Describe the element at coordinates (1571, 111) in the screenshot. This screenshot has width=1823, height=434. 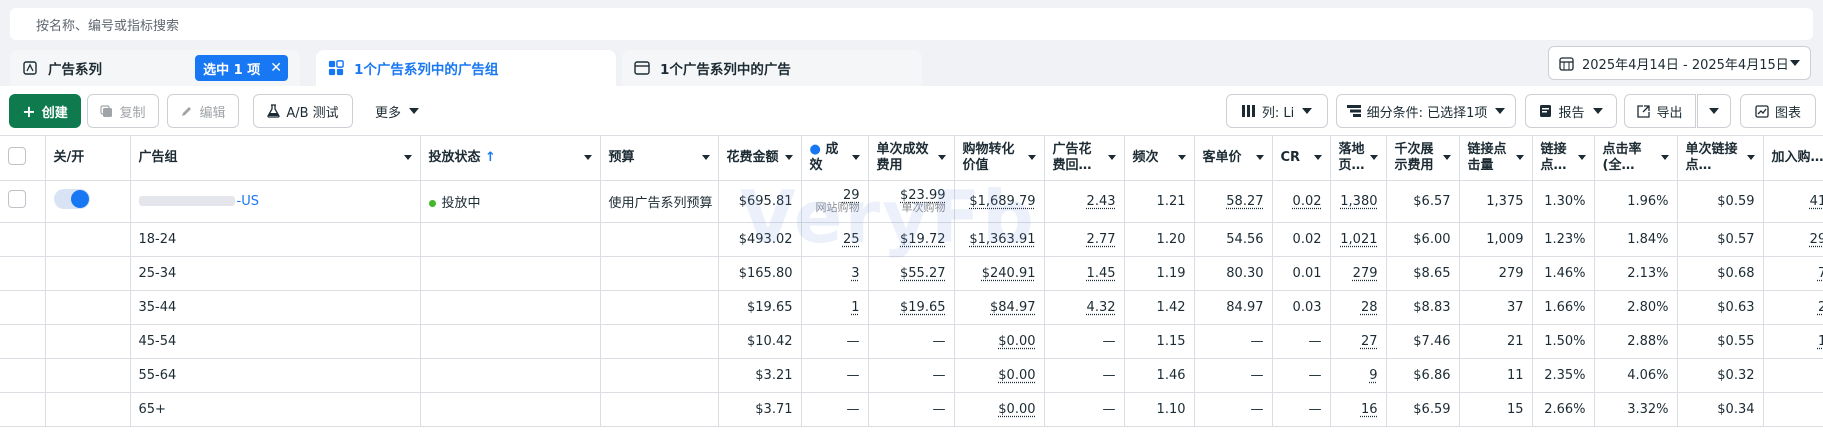
I see `reports-dropdown: 报告` at that location.